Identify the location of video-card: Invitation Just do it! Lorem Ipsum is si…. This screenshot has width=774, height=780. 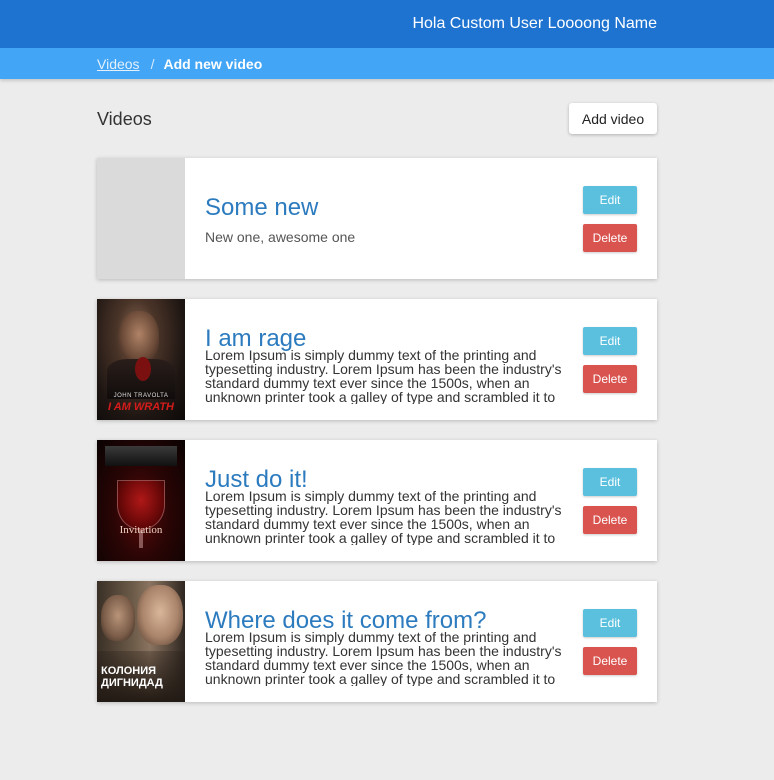
(377, 500).